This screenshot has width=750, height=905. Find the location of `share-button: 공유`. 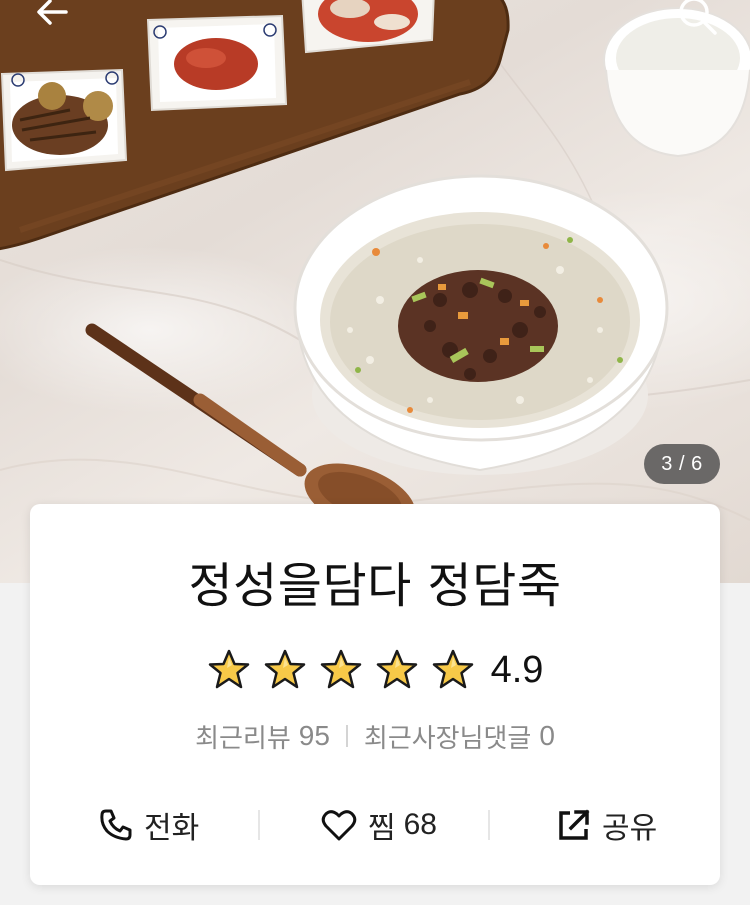

share-button: 공유 is located at coordinates (606, 825).